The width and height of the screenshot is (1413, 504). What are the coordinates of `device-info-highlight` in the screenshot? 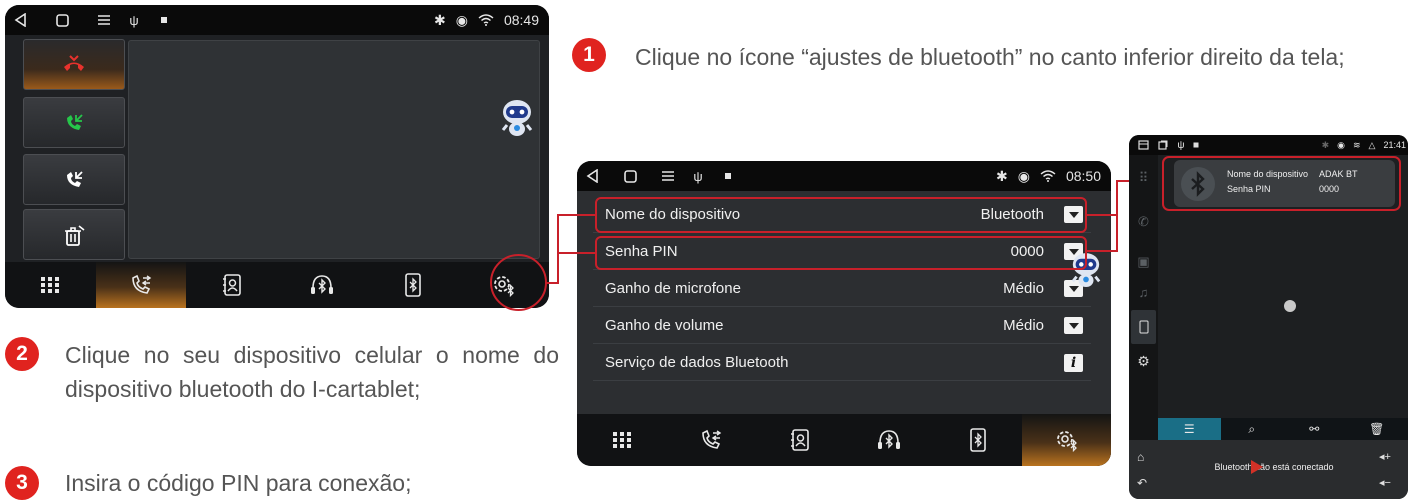 It's located at (1281, 183).